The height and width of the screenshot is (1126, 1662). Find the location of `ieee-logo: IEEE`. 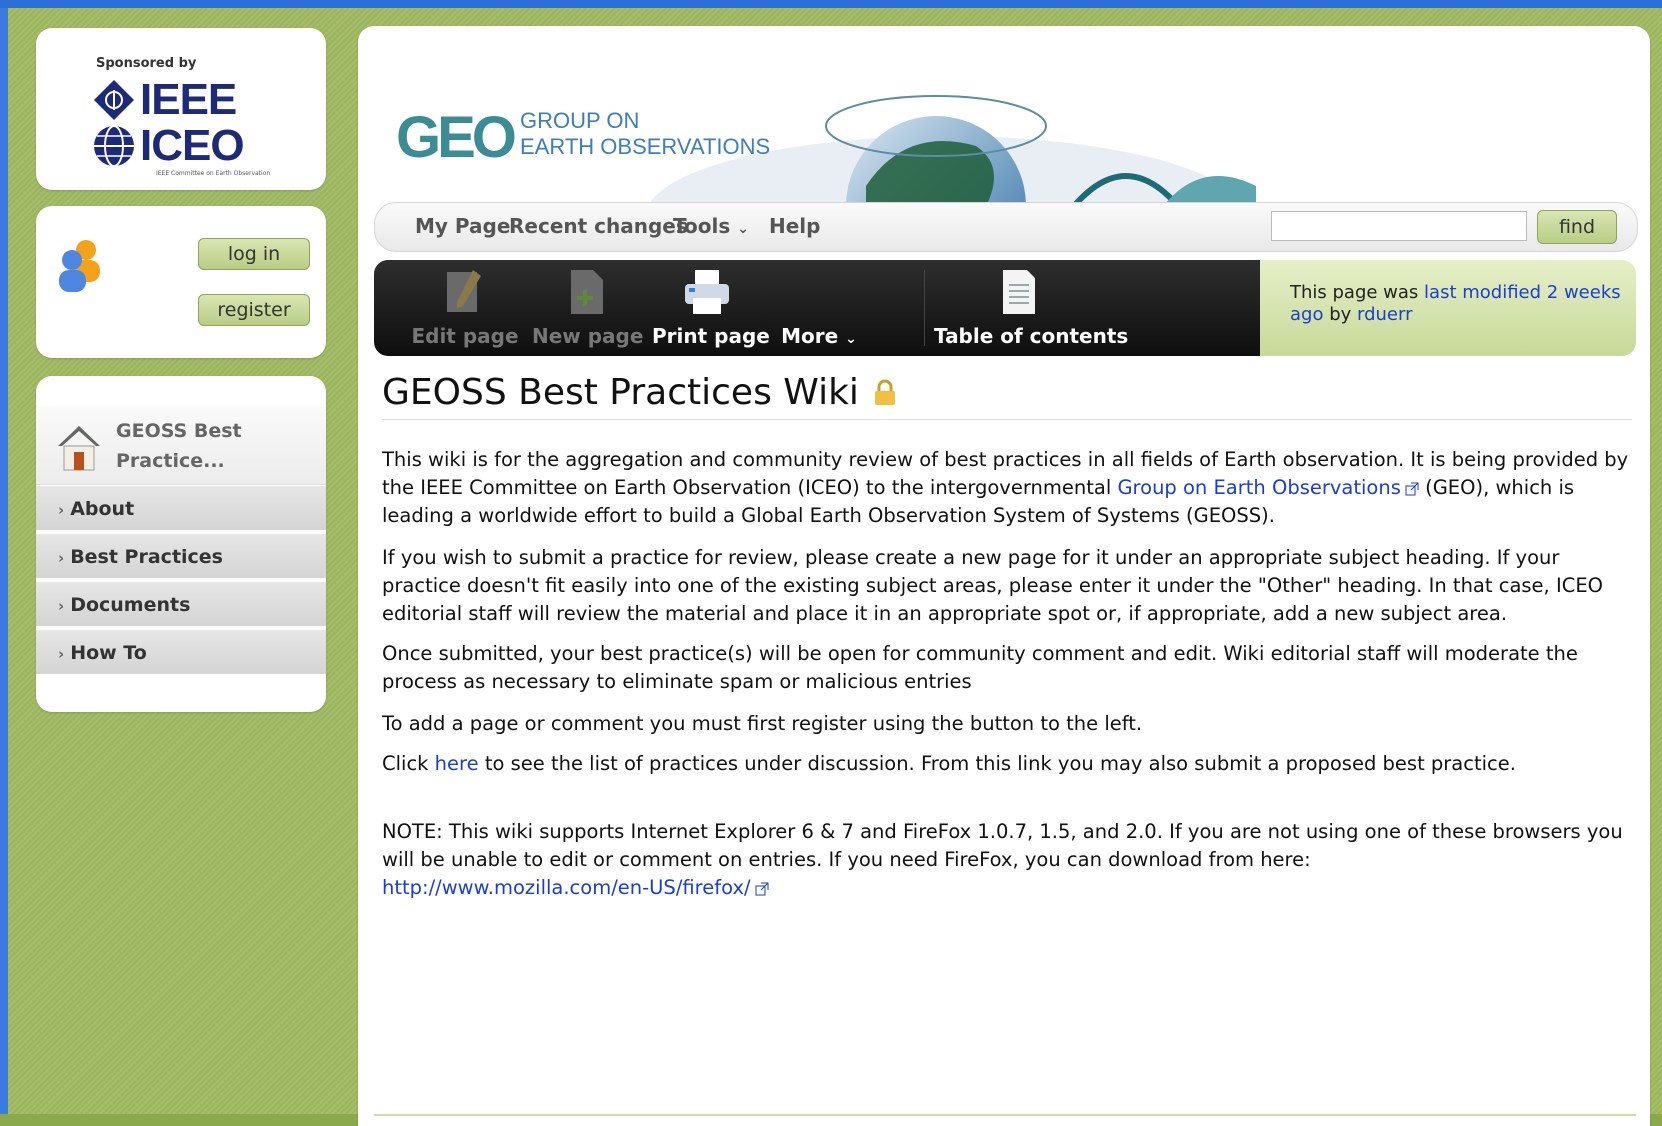

ieee-logo: IEEE is located at coordinates (164, 99).